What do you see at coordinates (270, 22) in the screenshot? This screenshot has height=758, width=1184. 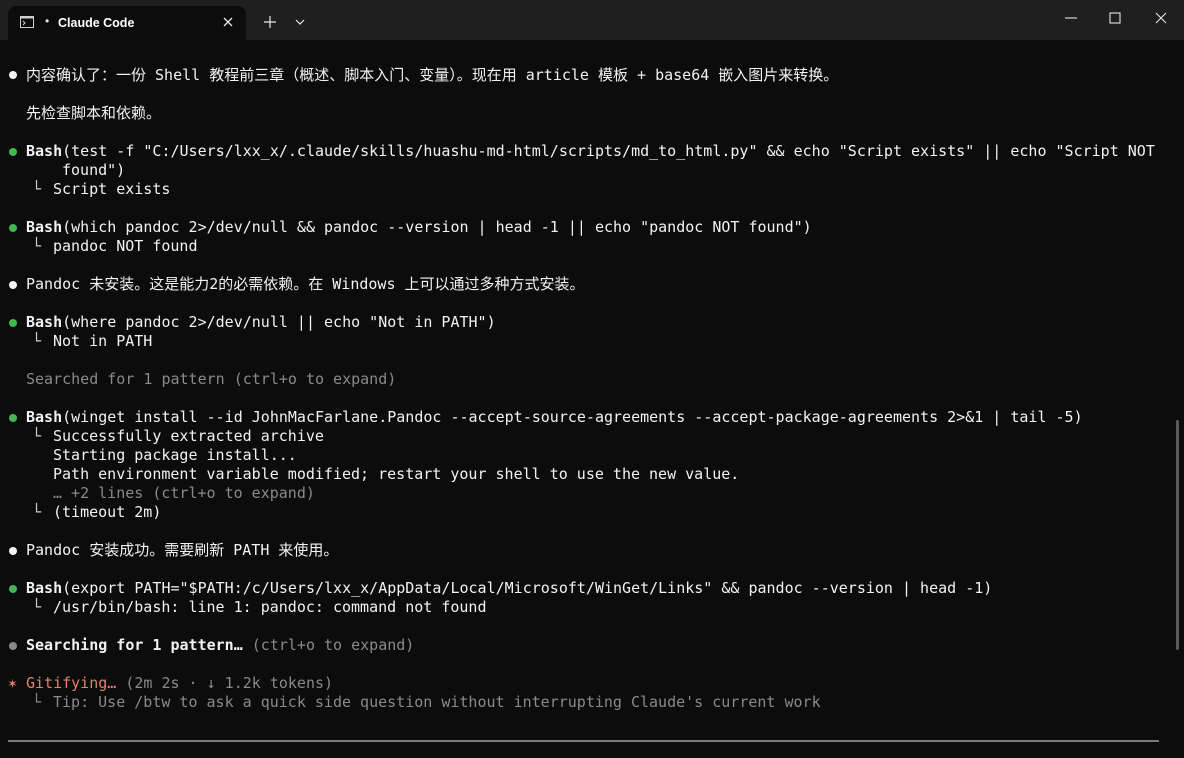 I see `plus-icon` at bounding box center [270, 22].